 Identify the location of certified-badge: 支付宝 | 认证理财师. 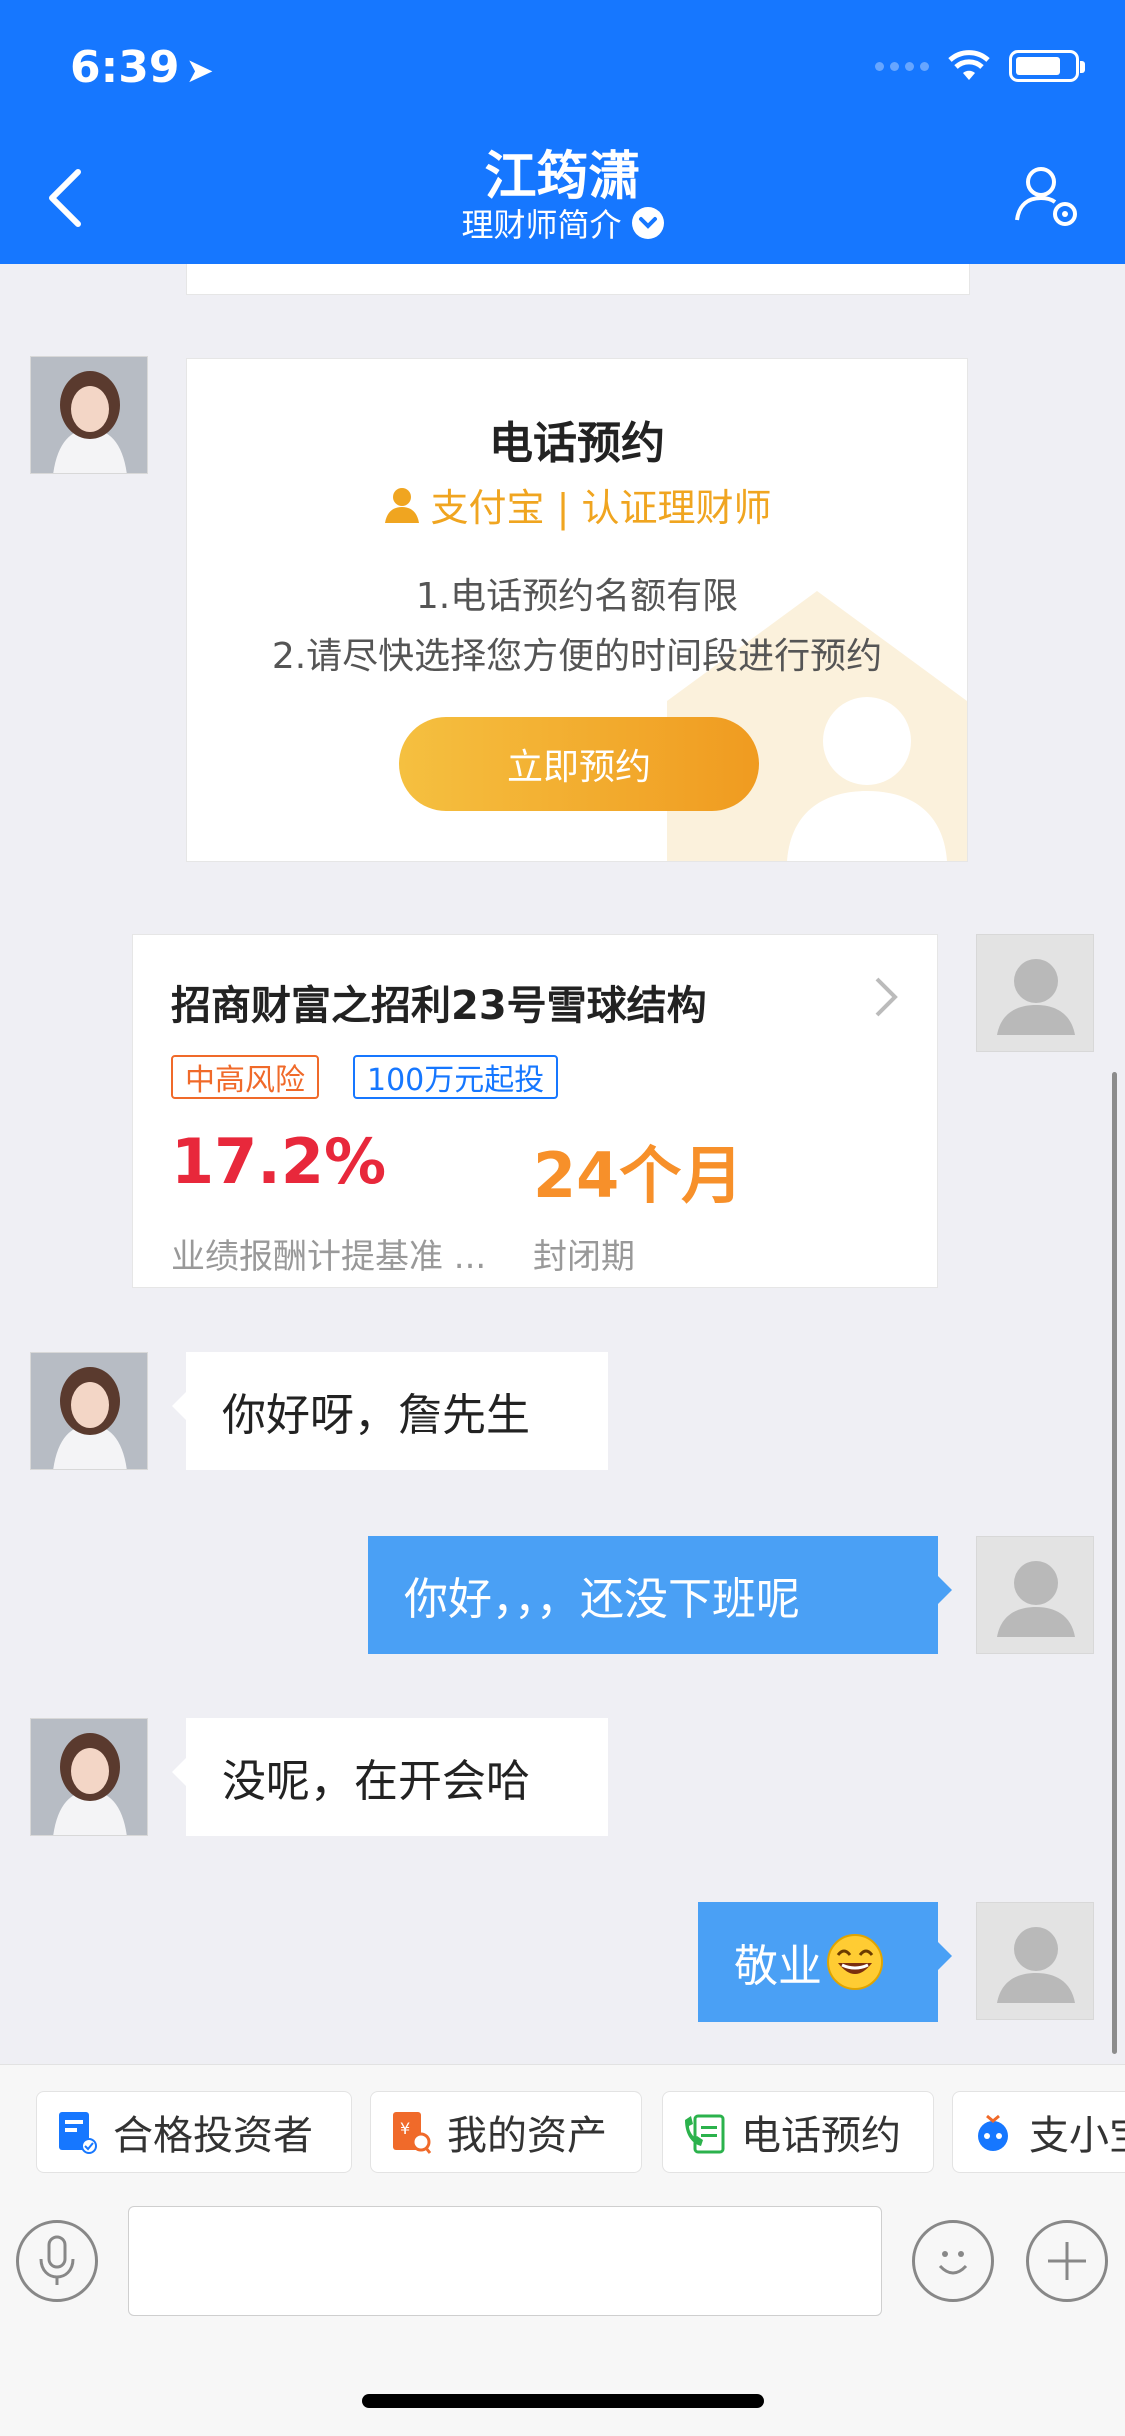
(577, 504).